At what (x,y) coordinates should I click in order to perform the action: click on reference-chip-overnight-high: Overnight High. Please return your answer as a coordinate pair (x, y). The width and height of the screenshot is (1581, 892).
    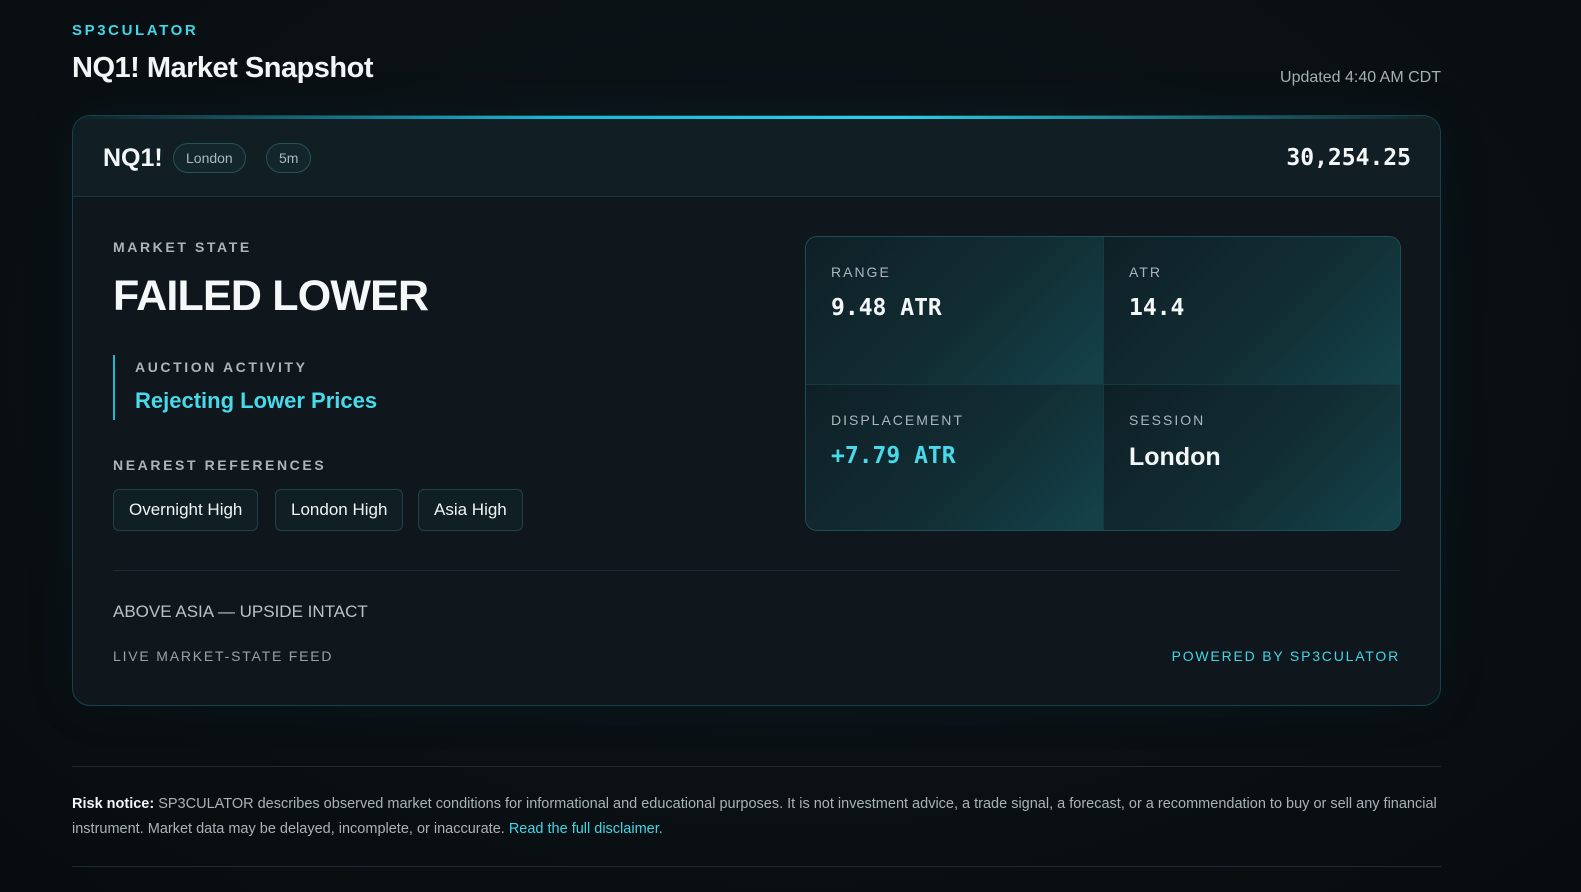
    Looking at the image, I should click on (186, 510).